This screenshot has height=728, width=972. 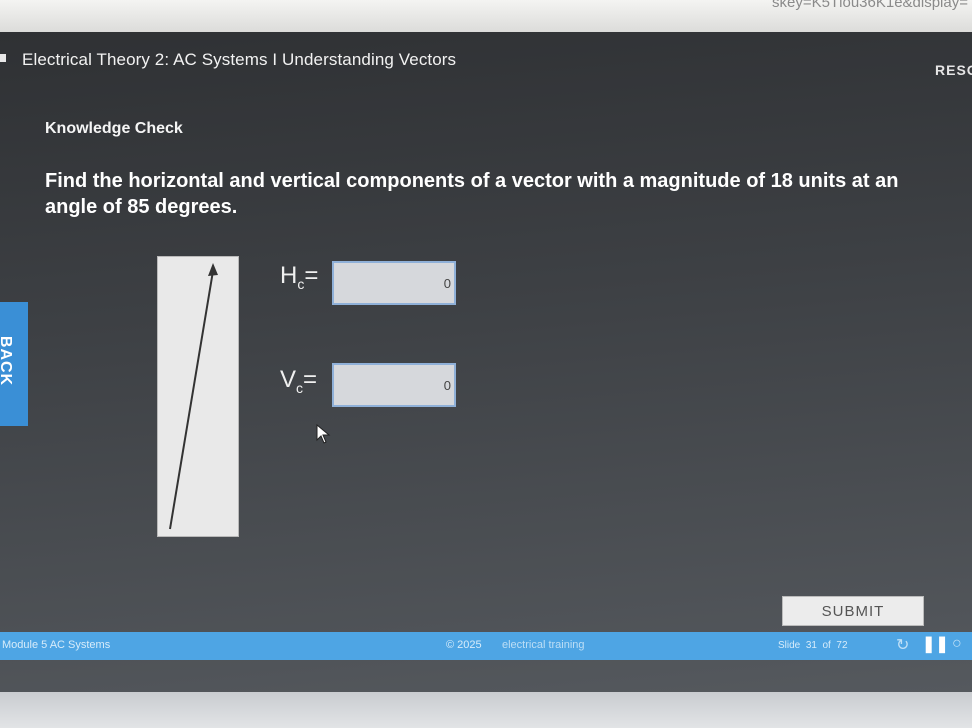 What do you see at coordinates (486, 16) in the screenshot?
I see `browser-url-bar: skey=K5Tlou36K1e&display=` at bounding box center [486, 16].